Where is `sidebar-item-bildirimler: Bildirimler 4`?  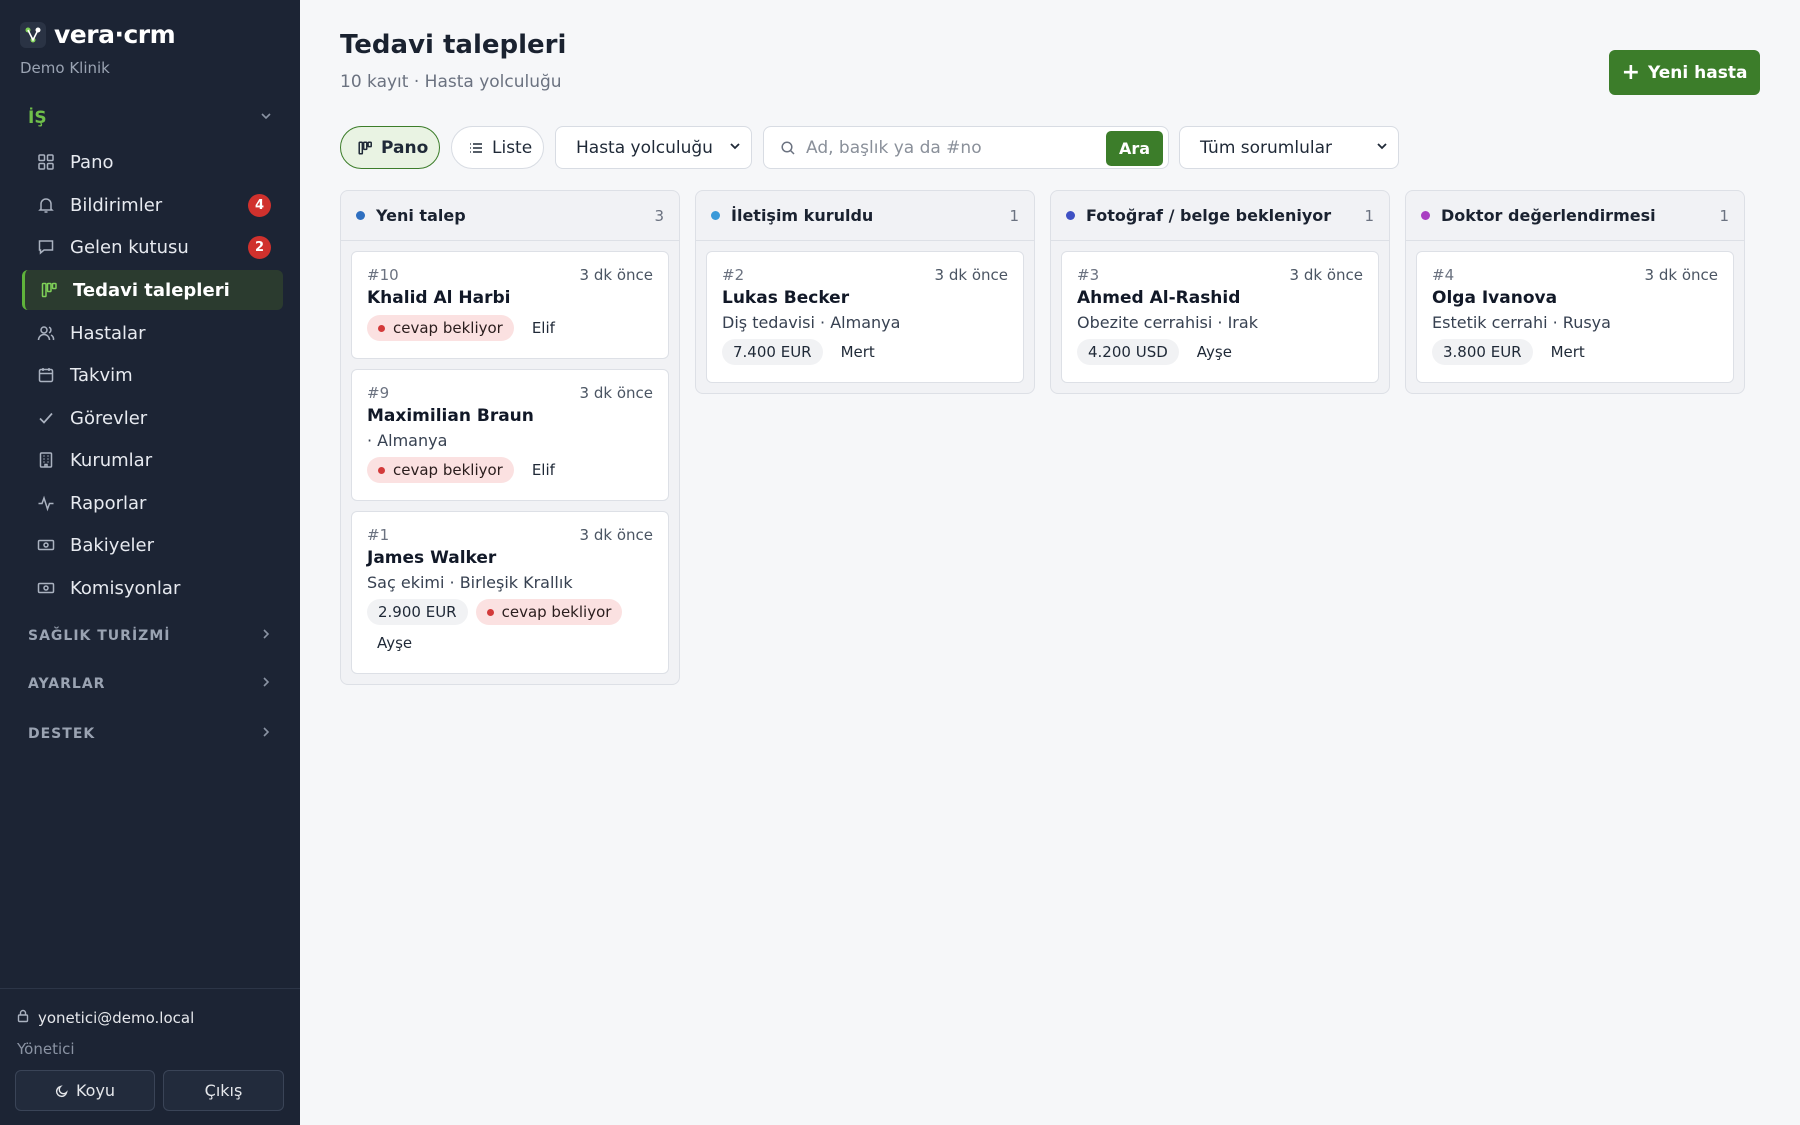 sidebar-item-bildirimler: Bildirimler 4 is located at coordinates (152, 205).